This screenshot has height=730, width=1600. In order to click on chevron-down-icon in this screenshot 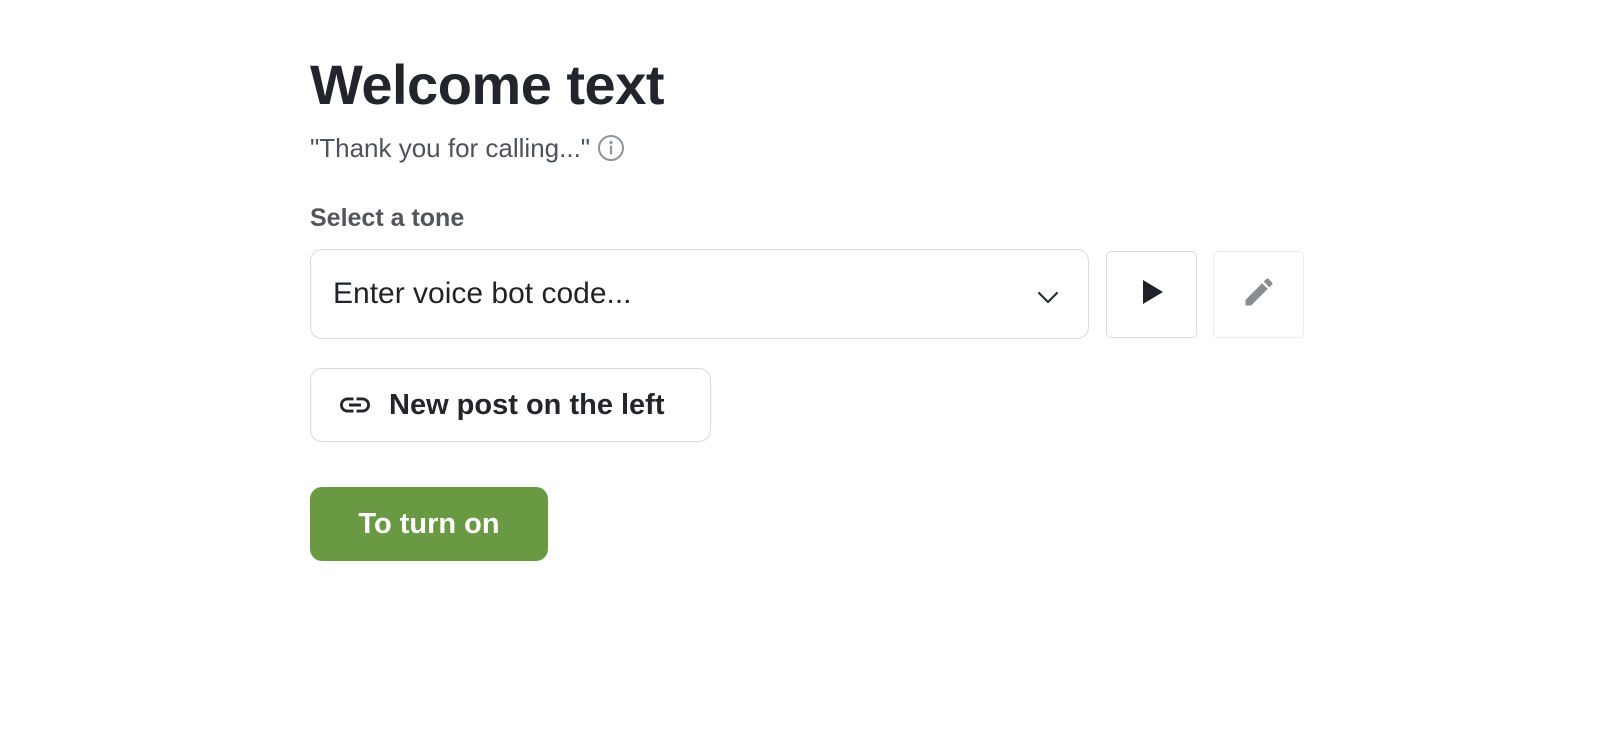, I will do `click(1048, 297)`.